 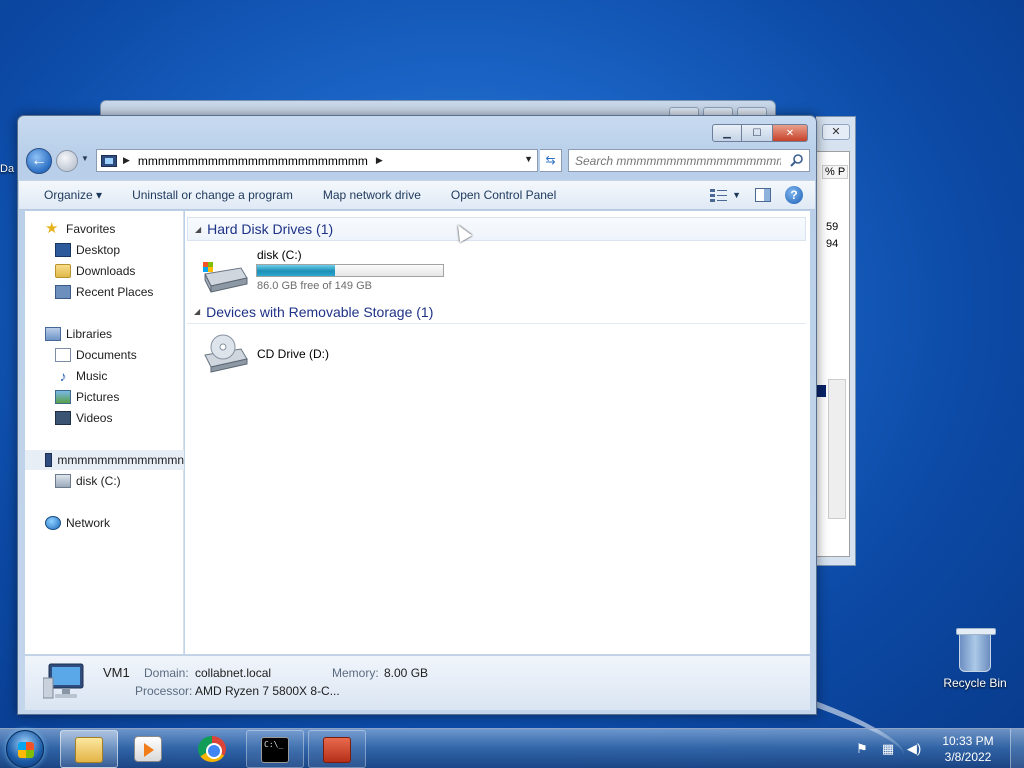 I want to click on explorer-folder-icon, so click(x=89, y=750).